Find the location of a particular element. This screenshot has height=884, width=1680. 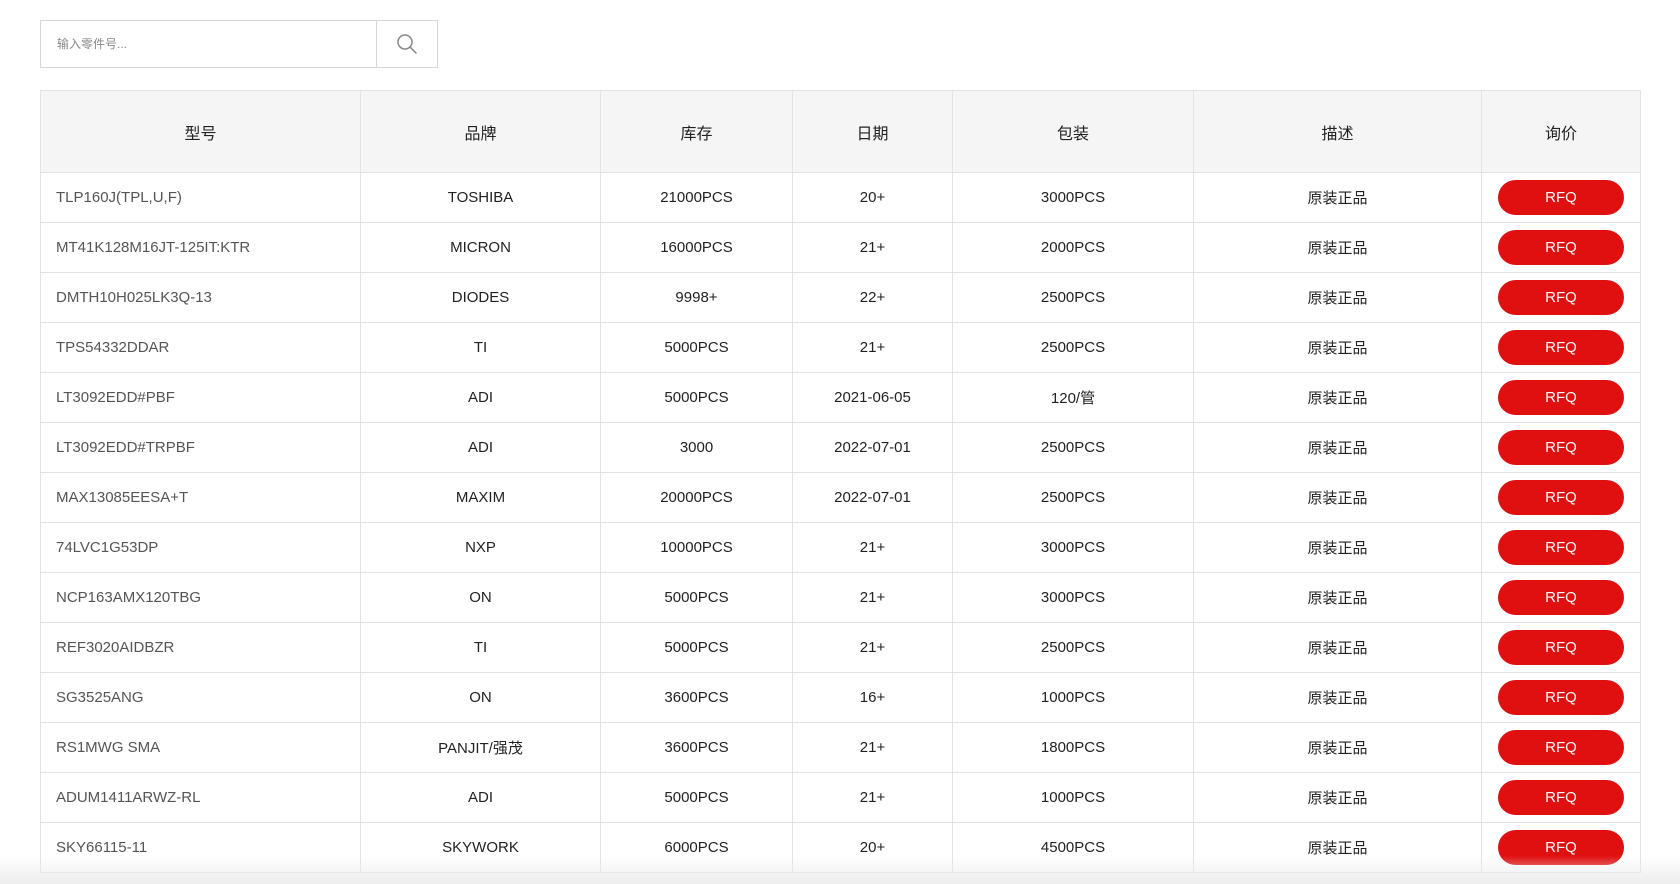

cell-stock: 3000 is located at coordinates (696, 447).